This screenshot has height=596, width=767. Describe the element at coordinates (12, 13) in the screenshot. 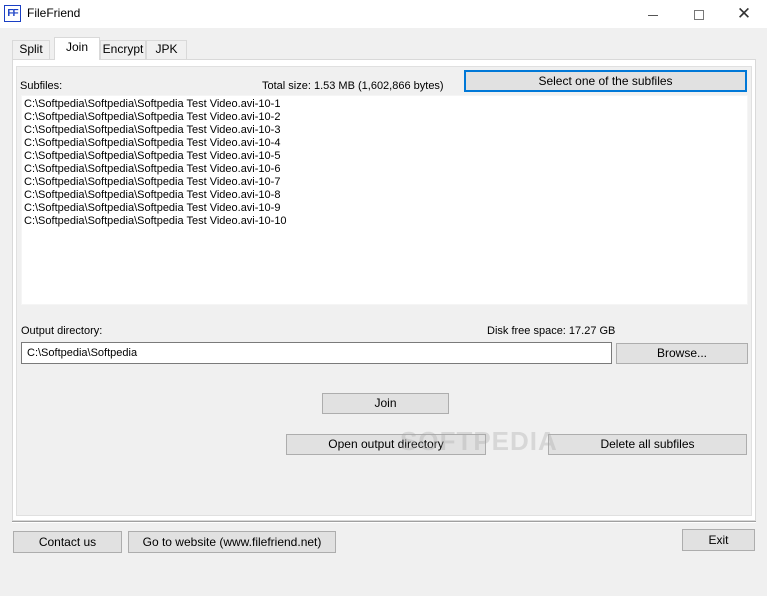

I see `filefriend-app-icon: FF` at that location.